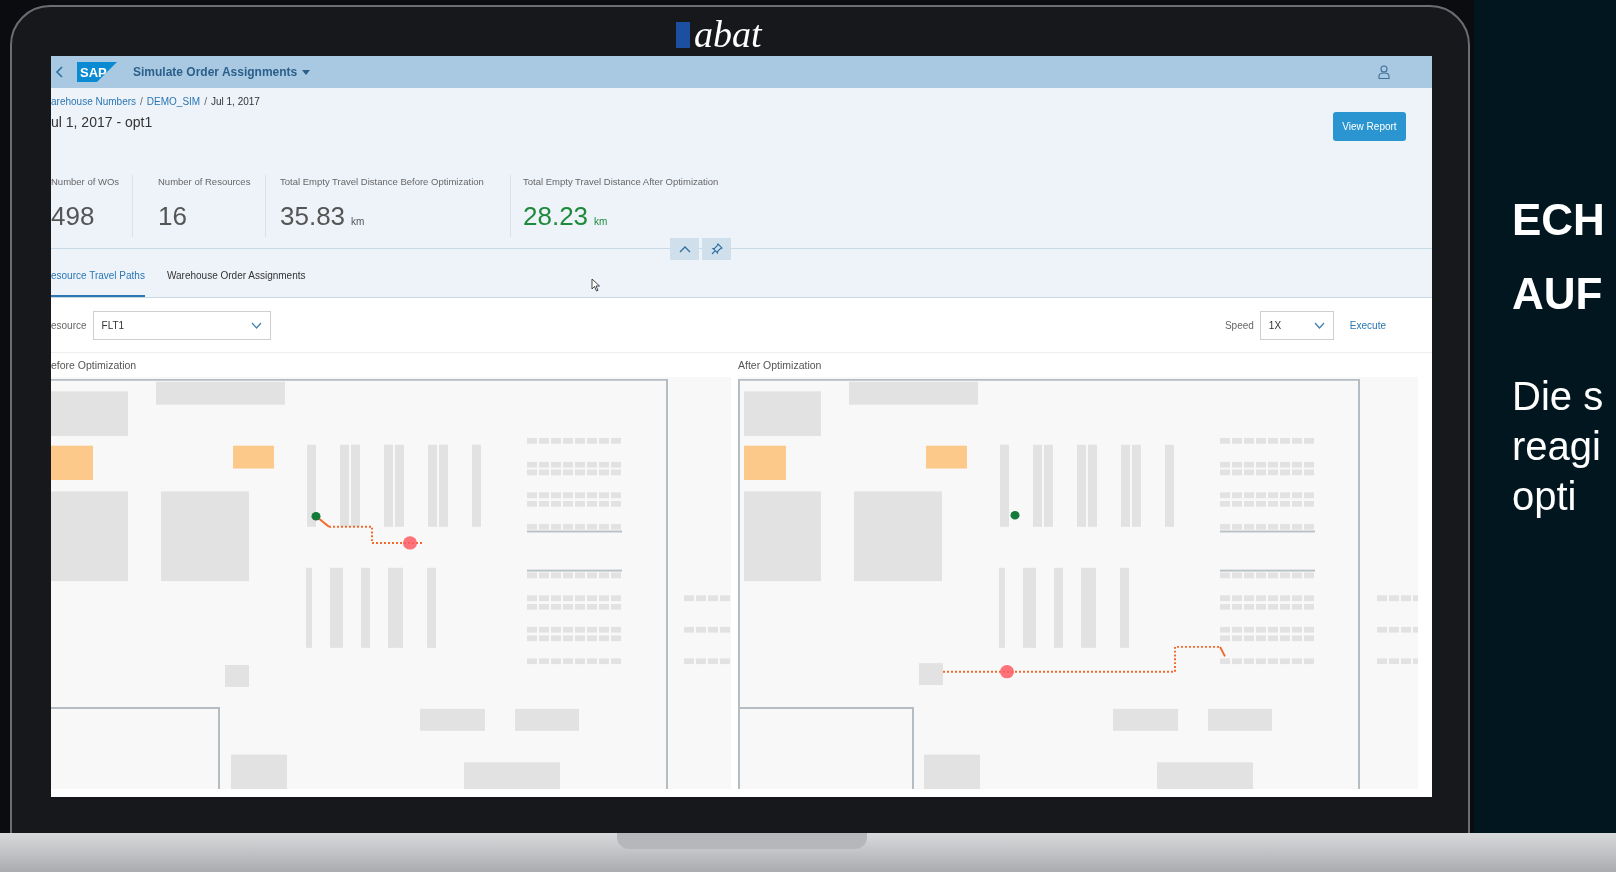 This screenshot has height=872, width=1616. Describe the element at coordinates (1558, 446) in the screenshot. I see `slide-body-text: Die s reagi opti` at that location.